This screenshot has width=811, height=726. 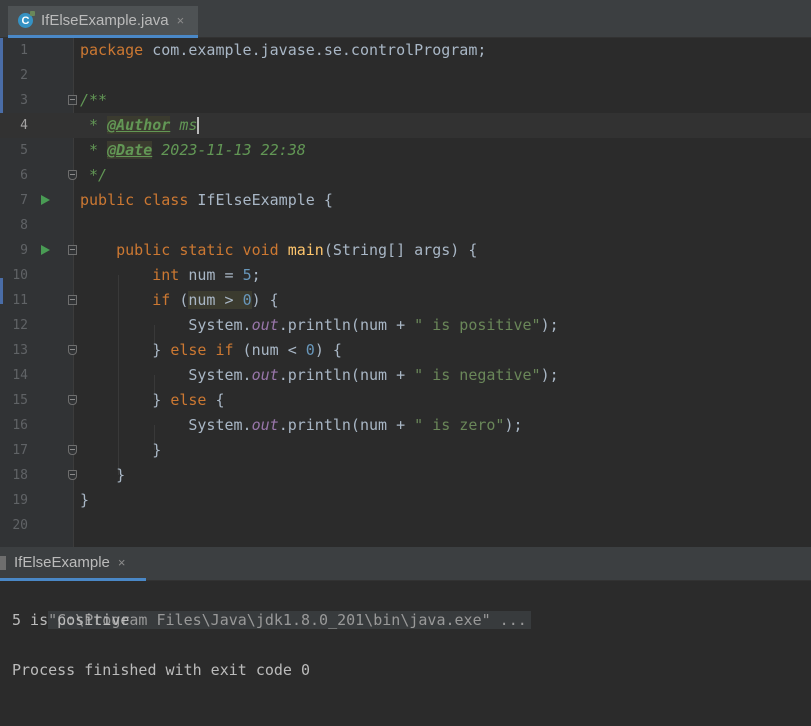 I want to click on code-line: 2, so click(x=405, y=75).